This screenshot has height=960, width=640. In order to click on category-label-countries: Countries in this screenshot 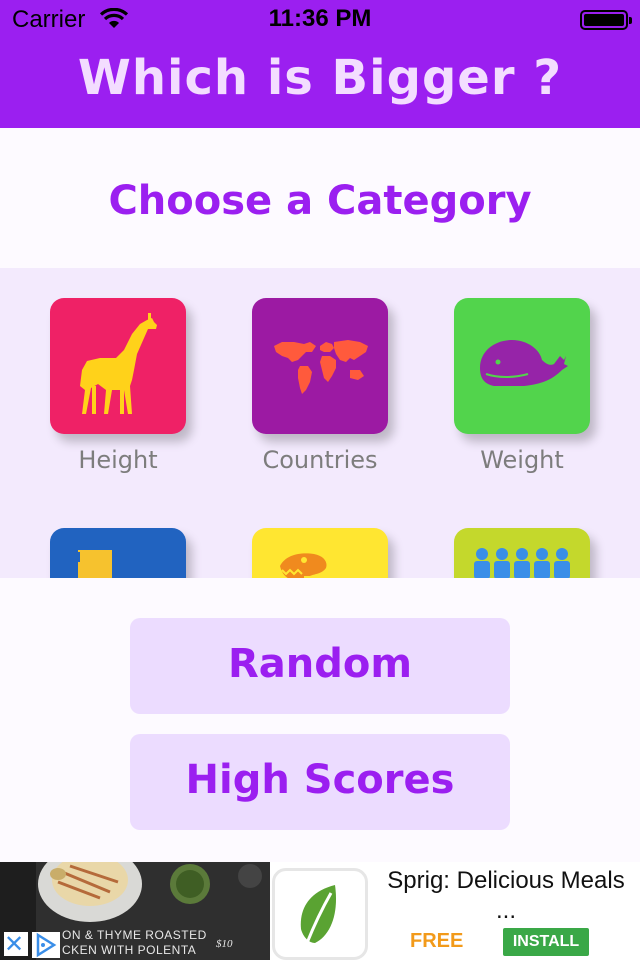, I will do `click(320, 460)`.